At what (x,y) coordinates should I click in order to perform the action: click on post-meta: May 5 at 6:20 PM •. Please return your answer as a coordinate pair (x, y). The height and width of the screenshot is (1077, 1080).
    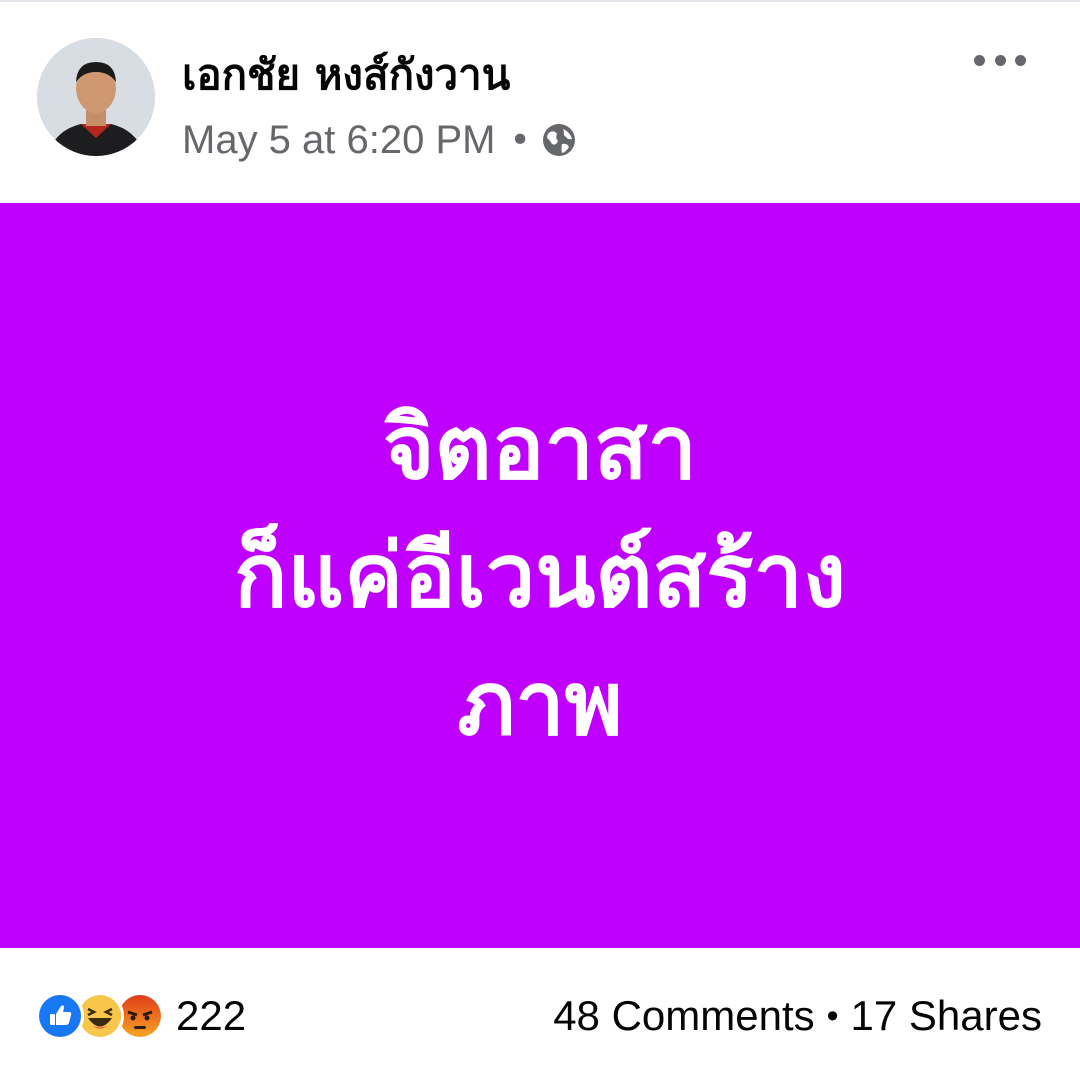
    Looking at the image, I should click on (379, 140).